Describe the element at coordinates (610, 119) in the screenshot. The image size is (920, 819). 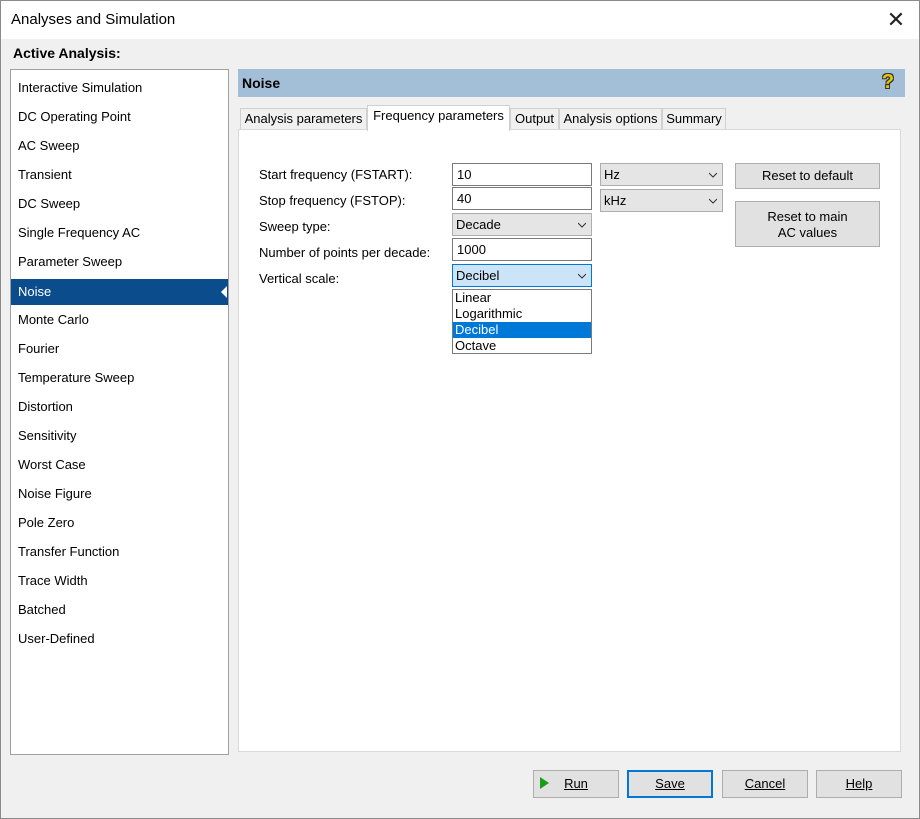
I see `tab-analysis-options: Analysis options` at that location.